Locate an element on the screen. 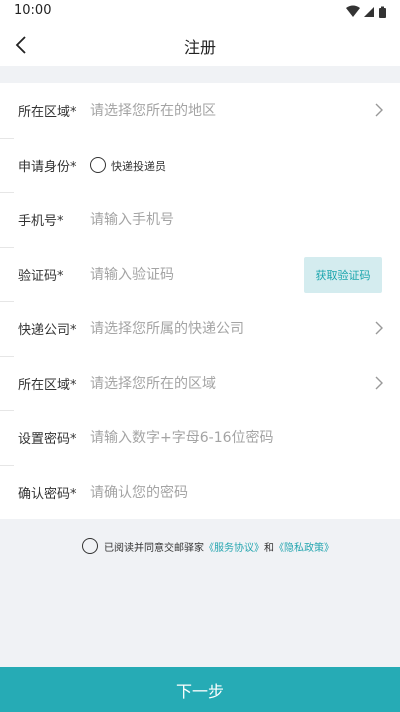 The image size is (400, 712). phone-input: 请输入手机号 is located at coordinates (132, 219).